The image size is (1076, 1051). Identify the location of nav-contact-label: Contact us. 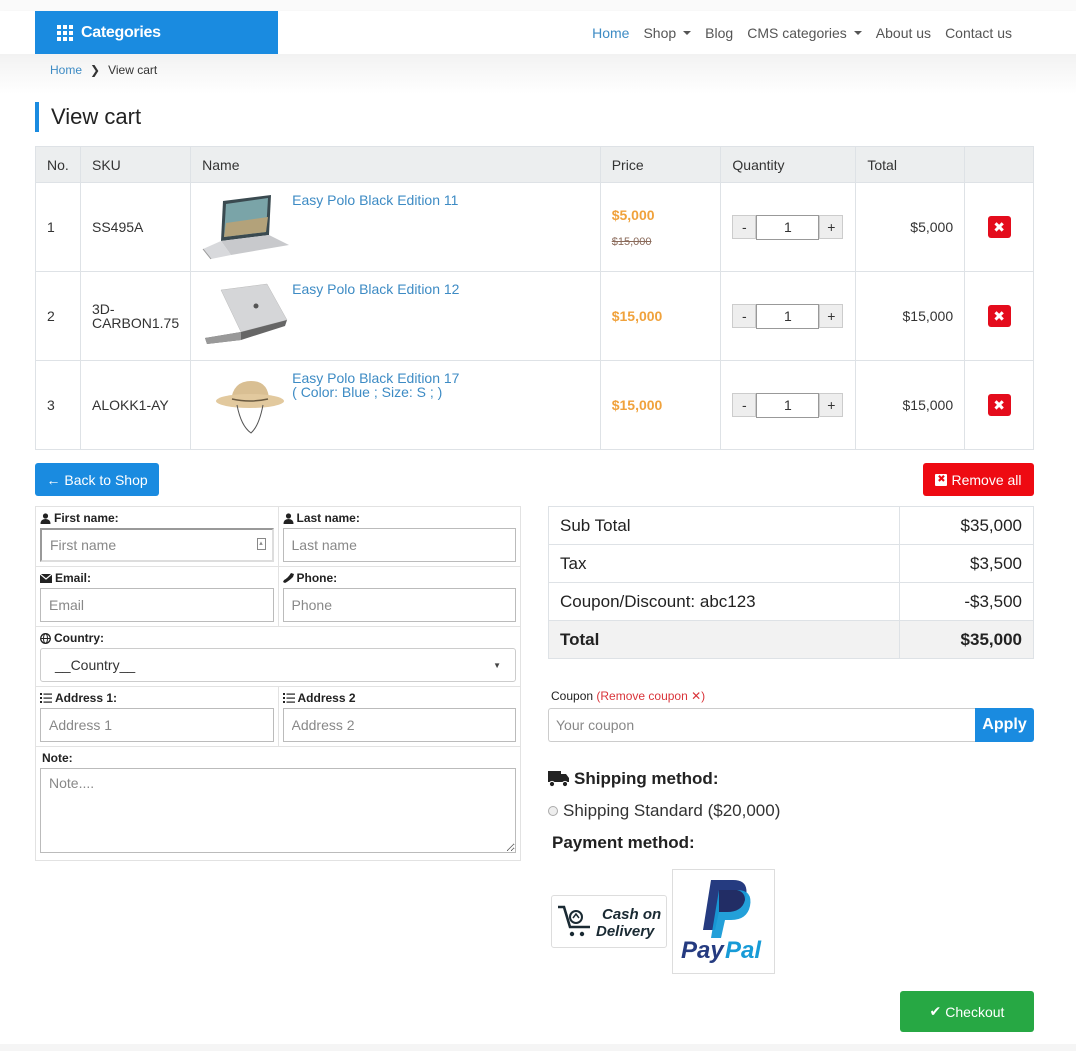
(978, 32).